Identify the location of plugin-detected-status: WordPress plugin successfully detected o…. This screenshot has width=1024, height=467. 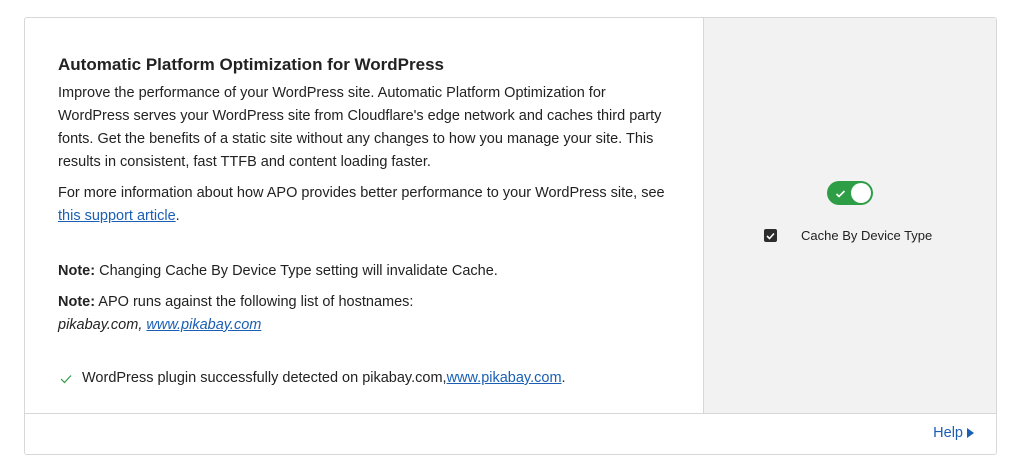
(364, 378).